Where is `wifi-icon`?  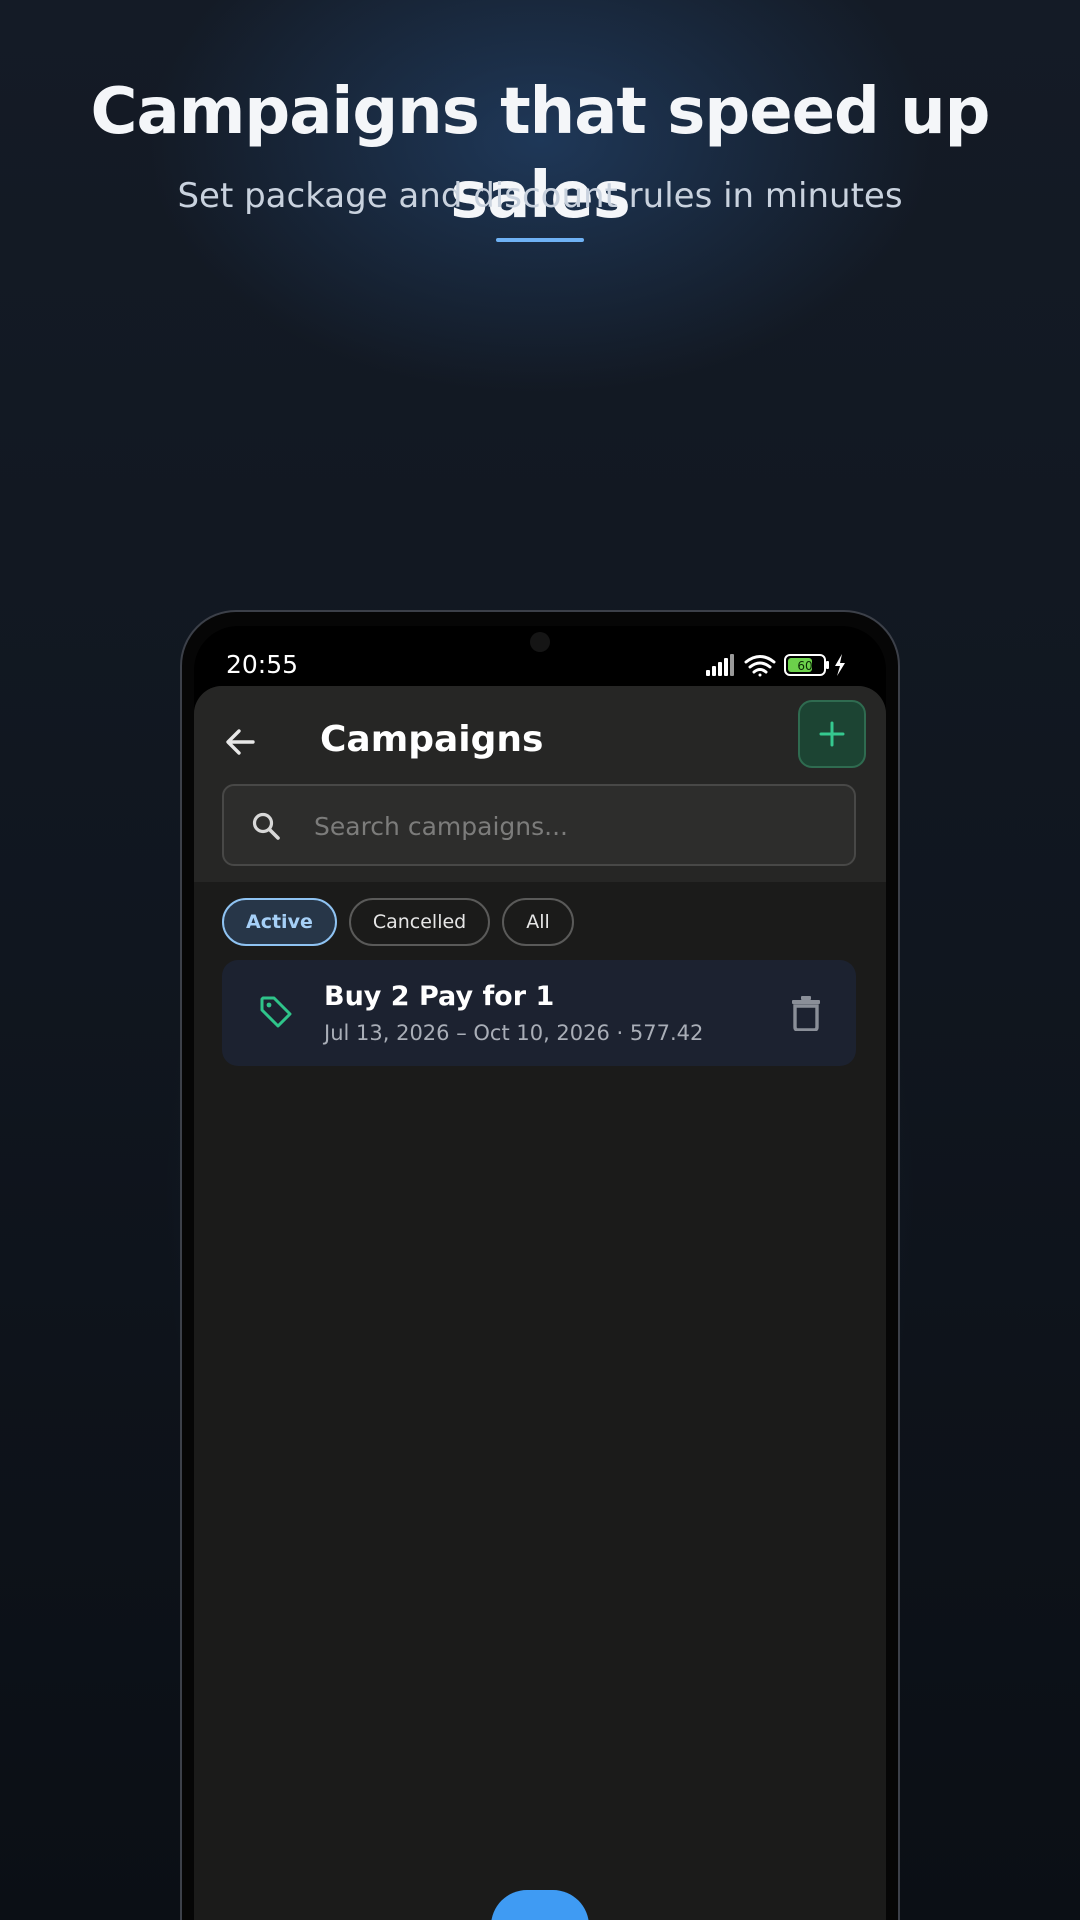
wifi-icon is located at coordinates (760, 666).